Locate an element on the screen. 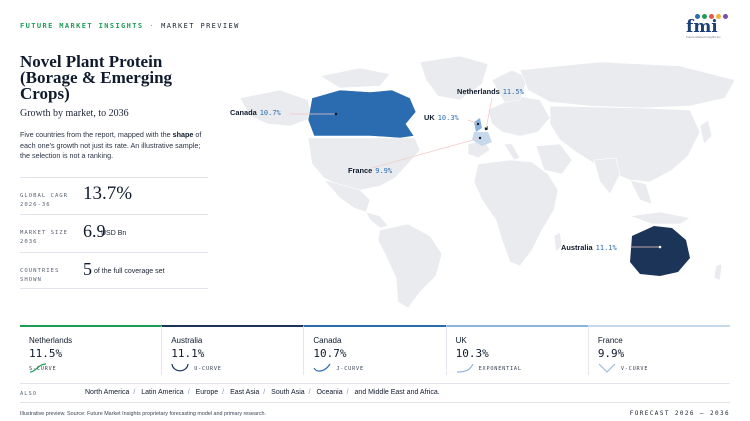 The image size is (750, 421). map-label-name: Netherlands is located at coordinates (478, 91).